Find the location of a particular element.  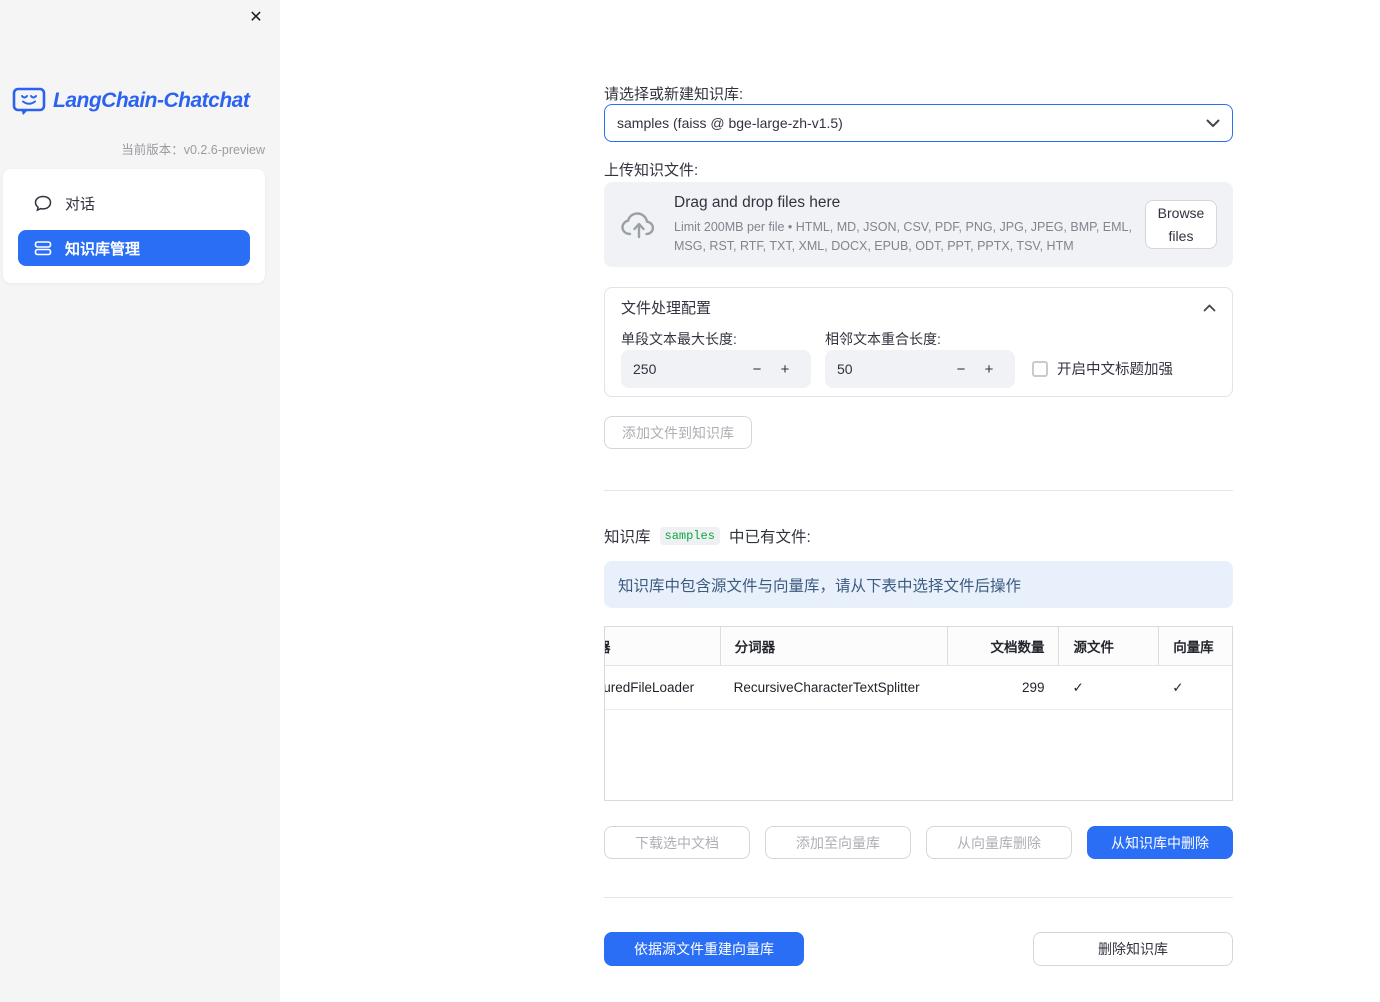

cell-vector-store-check: ✓ is located at coordinates (1178, 687).